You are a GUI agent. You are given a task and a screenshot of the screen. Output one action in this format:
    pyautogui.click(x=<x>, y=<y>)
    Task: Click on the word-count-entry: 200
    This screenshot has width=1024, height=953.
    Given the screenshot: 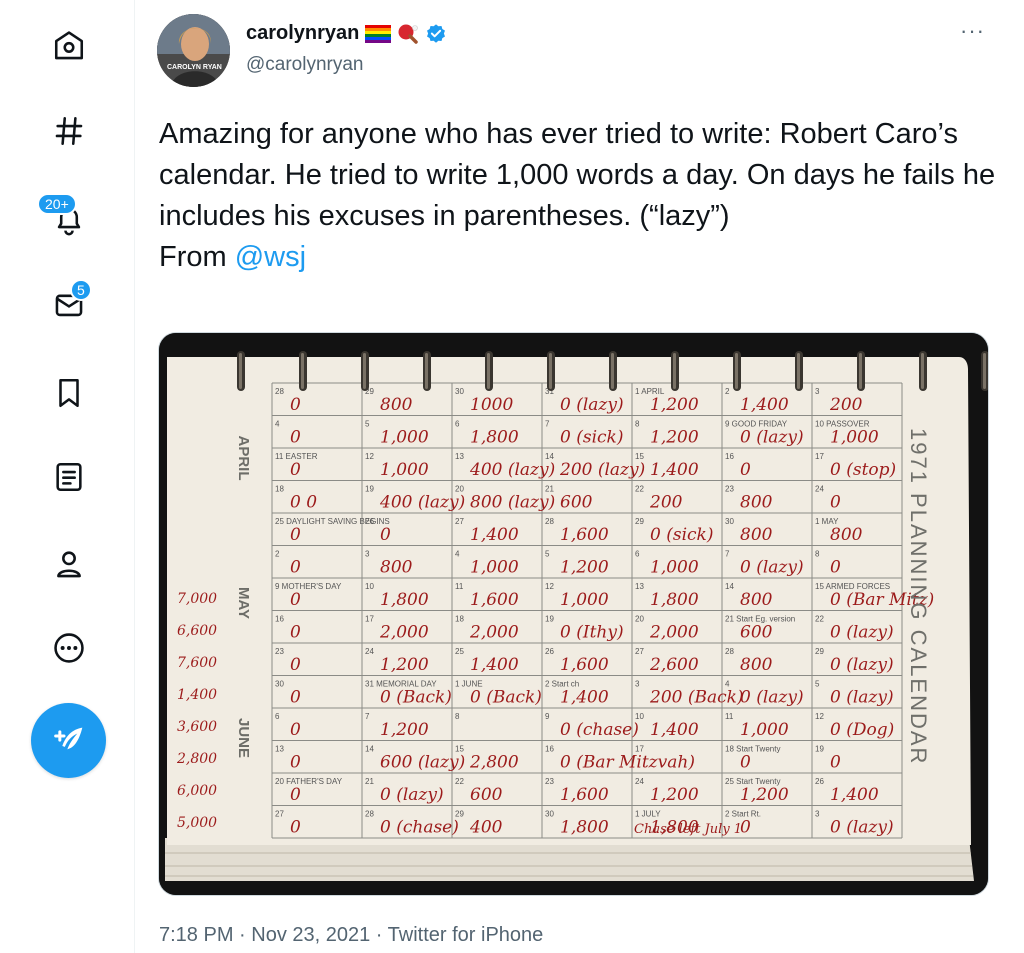 What is the action you would take?
    pyautogui.click(x=666, y=503)
    